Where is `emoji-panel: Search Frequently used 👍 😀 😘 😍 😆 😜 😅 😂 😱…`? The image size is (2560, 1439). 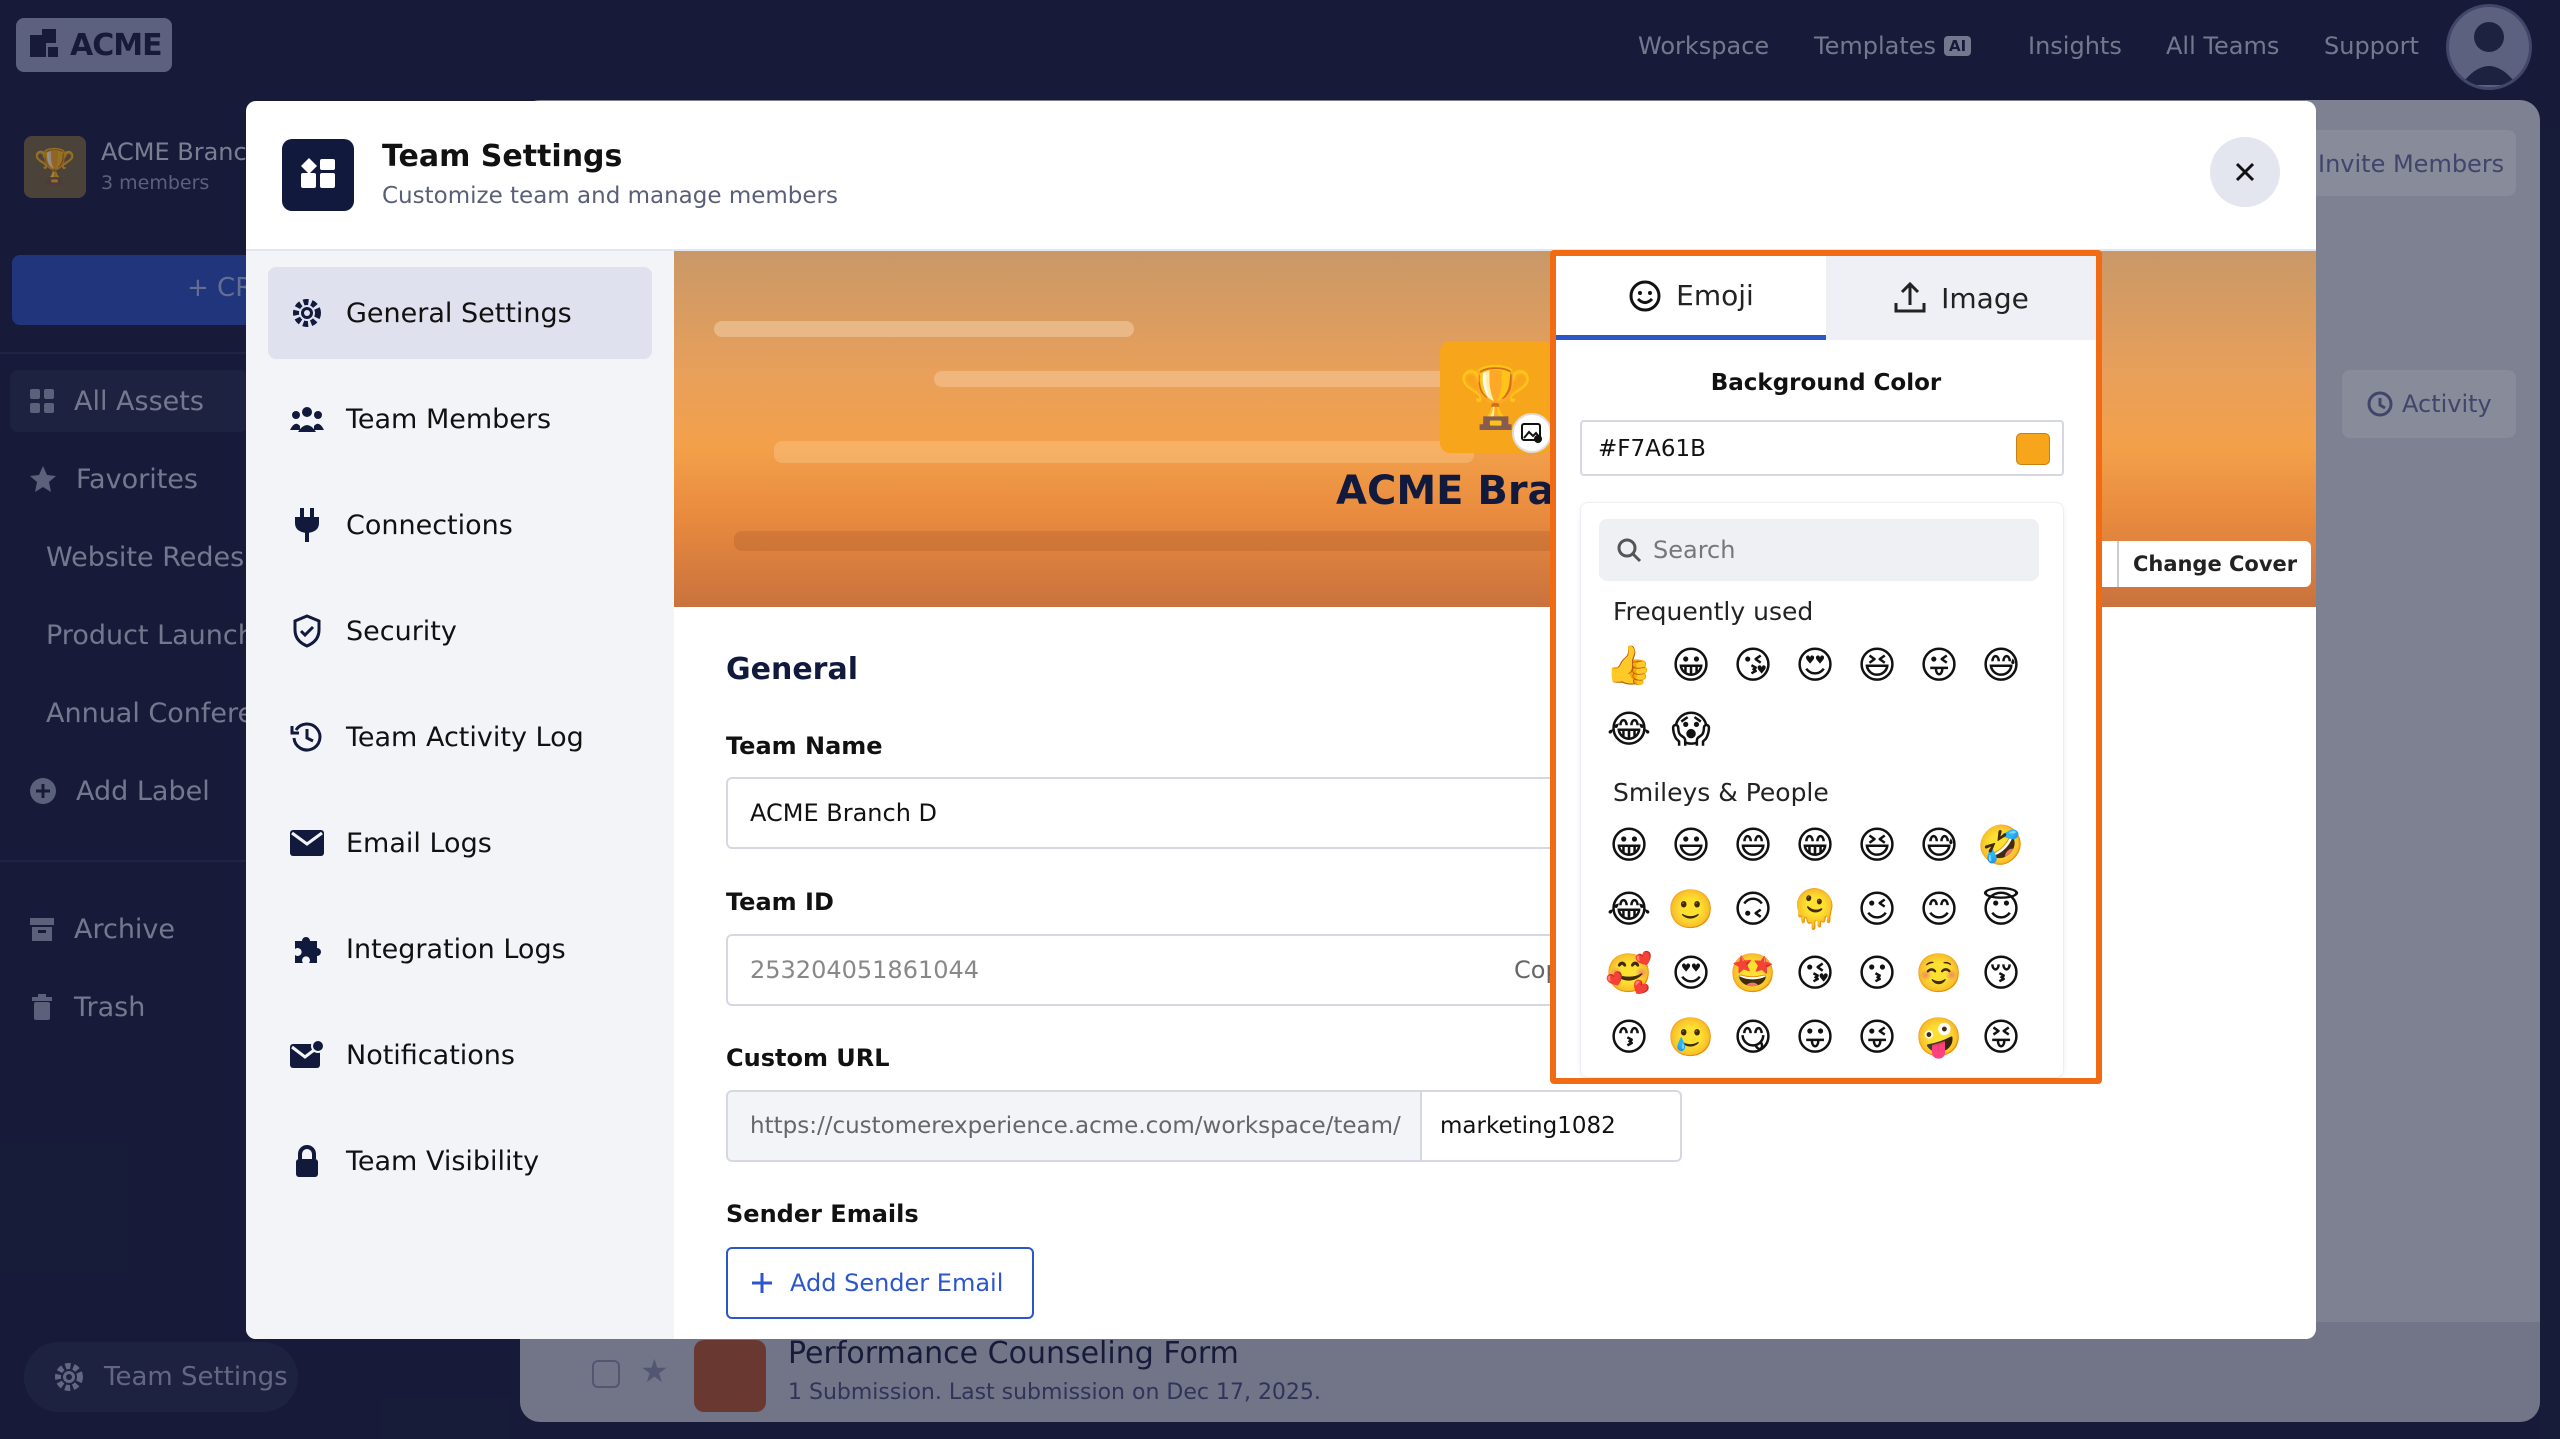 emoji-panel: Search Frequently used 👍 😀 😘 😍 😆 😜 😅 😂 😱… is located at coordinates (1822, 790).